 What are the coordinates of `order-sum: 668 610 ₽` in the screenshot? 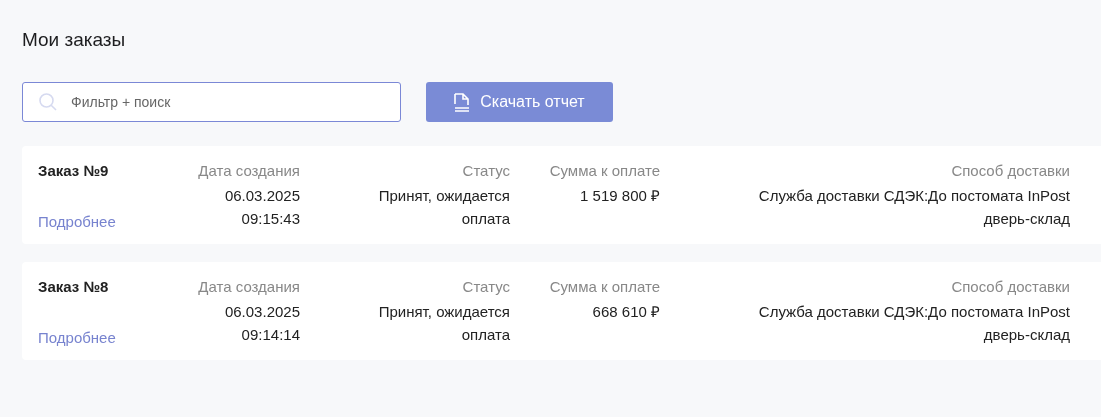 It's located at (626, 312).